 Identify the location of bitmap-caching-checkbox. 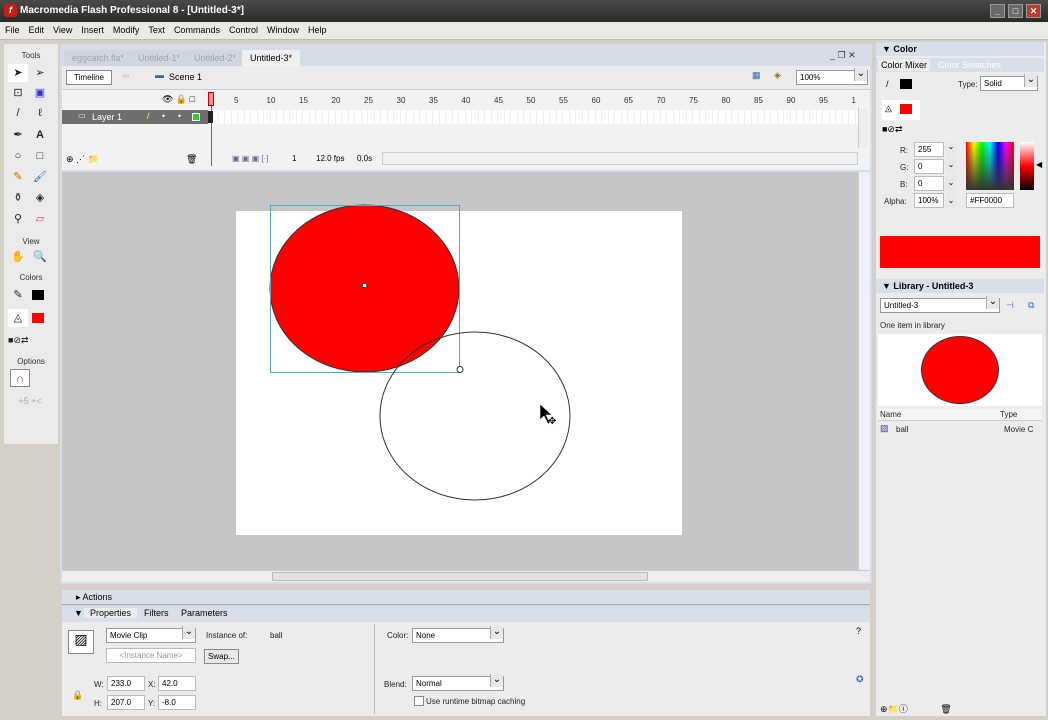
(419, 701).